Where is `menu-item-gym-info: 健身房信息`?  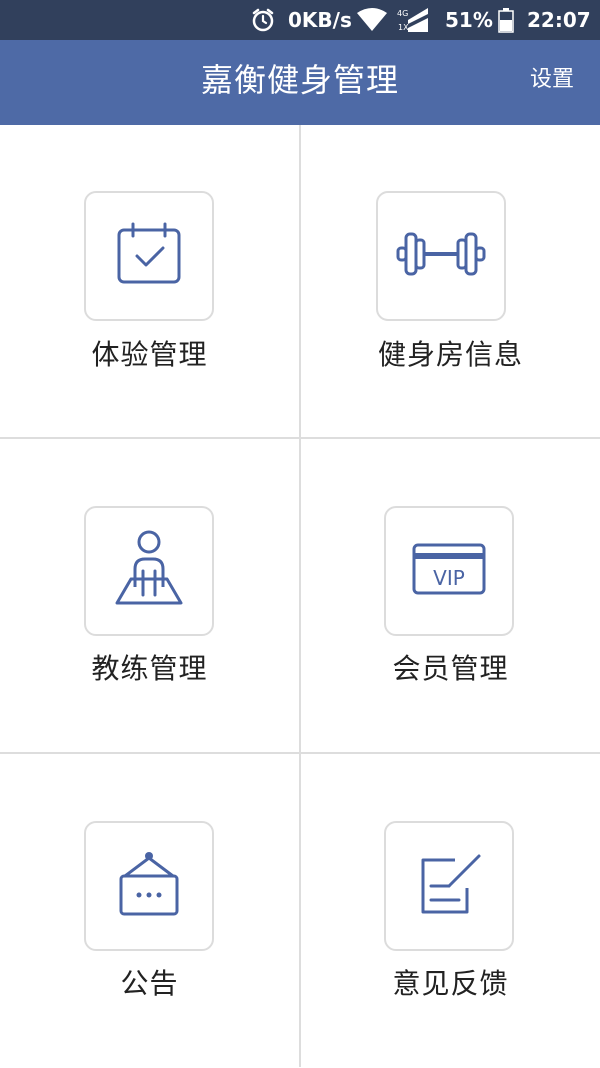 menu-item-gym-info: 健身房信息 is located at coordinates (450, 282).